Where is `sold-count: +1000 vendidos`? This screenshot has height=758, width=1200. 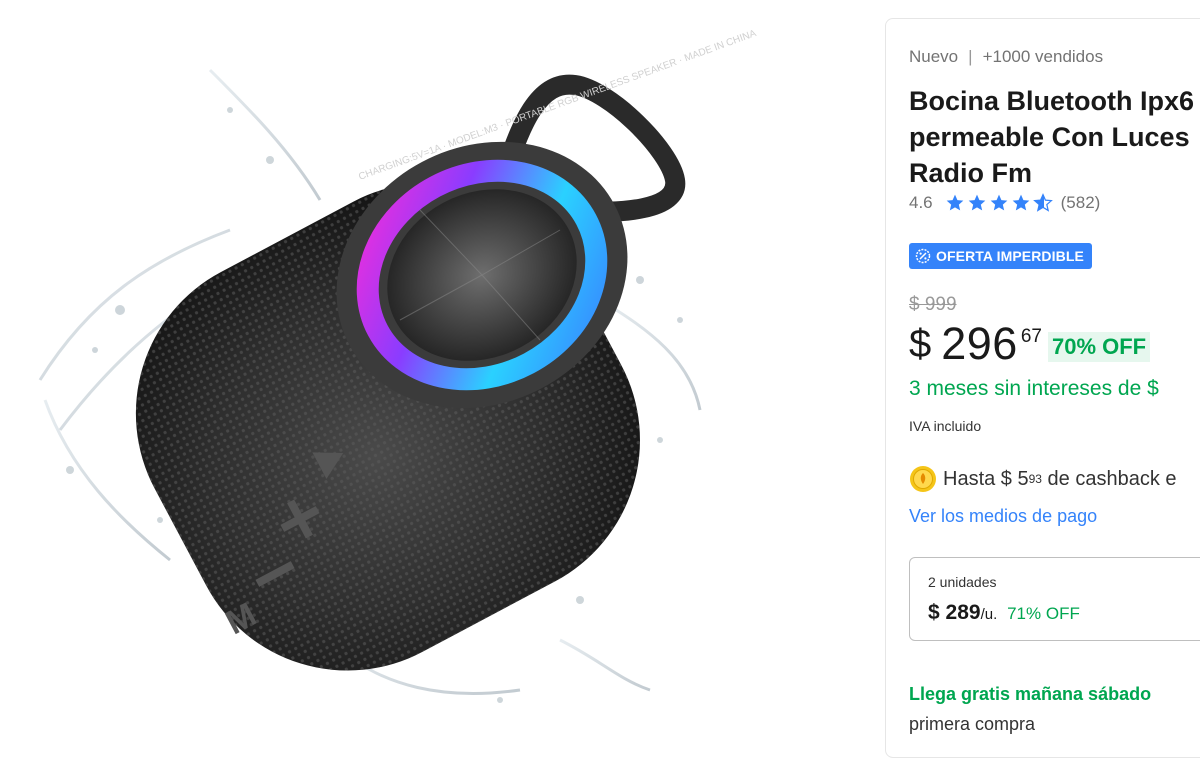
sold-count: +1000 vendidos is located at coordinates (1043, 56).